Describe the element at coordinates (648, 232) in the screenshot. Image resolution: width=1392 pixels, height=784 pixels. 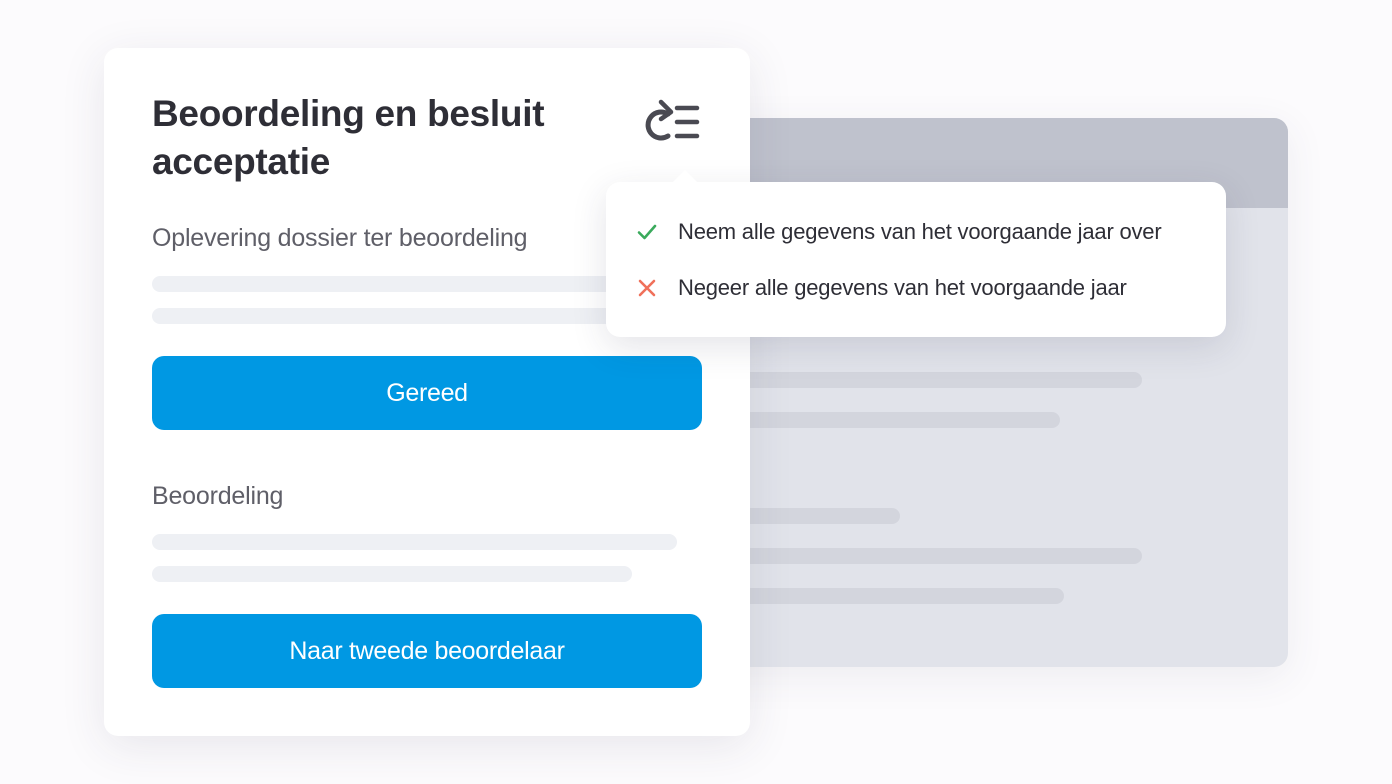
I see `check-icon` at that location.